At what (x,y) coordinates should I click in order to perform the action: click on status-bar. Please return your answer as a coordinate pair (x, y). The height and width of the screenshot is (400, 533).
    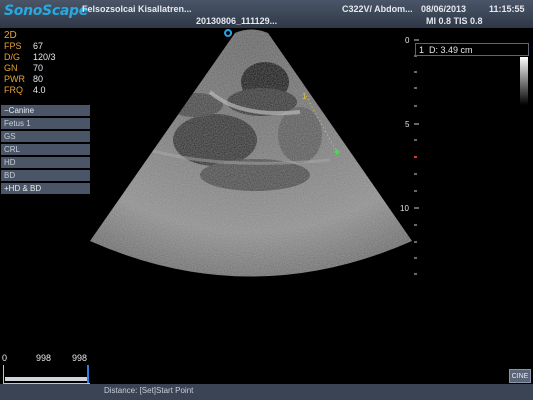
    Looking at the image, I should click on (266, 392).